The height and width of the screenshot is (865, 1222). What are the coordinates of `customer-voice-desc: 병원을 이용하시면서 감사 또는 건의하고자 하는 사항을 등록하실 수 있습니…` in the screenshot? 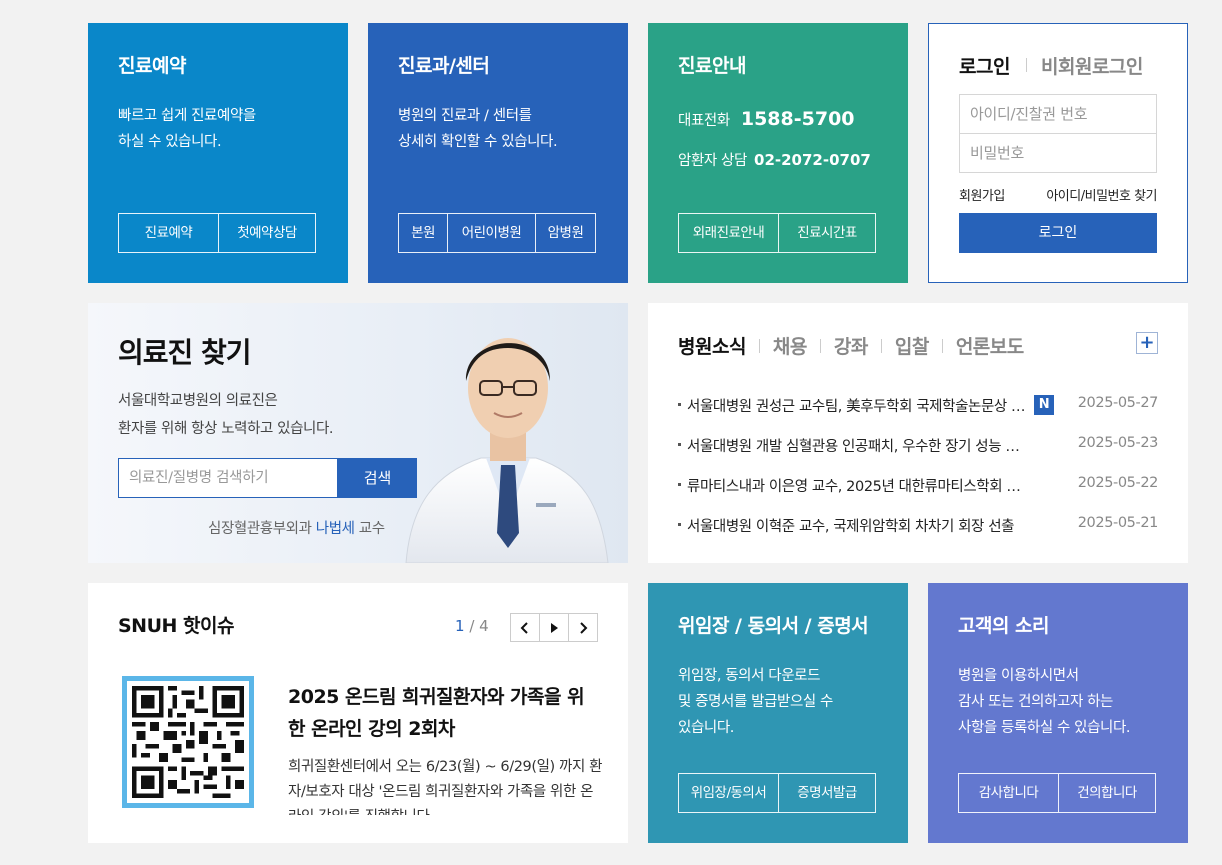 It's located at (1044, 702).